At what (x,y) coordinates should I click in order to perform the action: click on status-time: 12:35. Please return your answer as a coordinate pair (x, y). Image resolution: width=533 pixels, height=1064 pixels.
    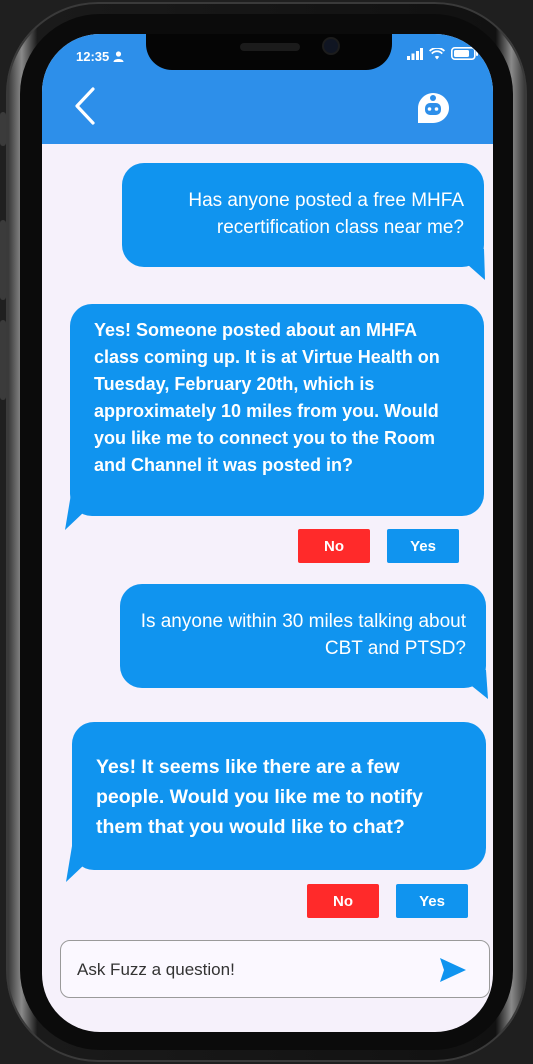
    Looking at the image, I should click on (100, 56).